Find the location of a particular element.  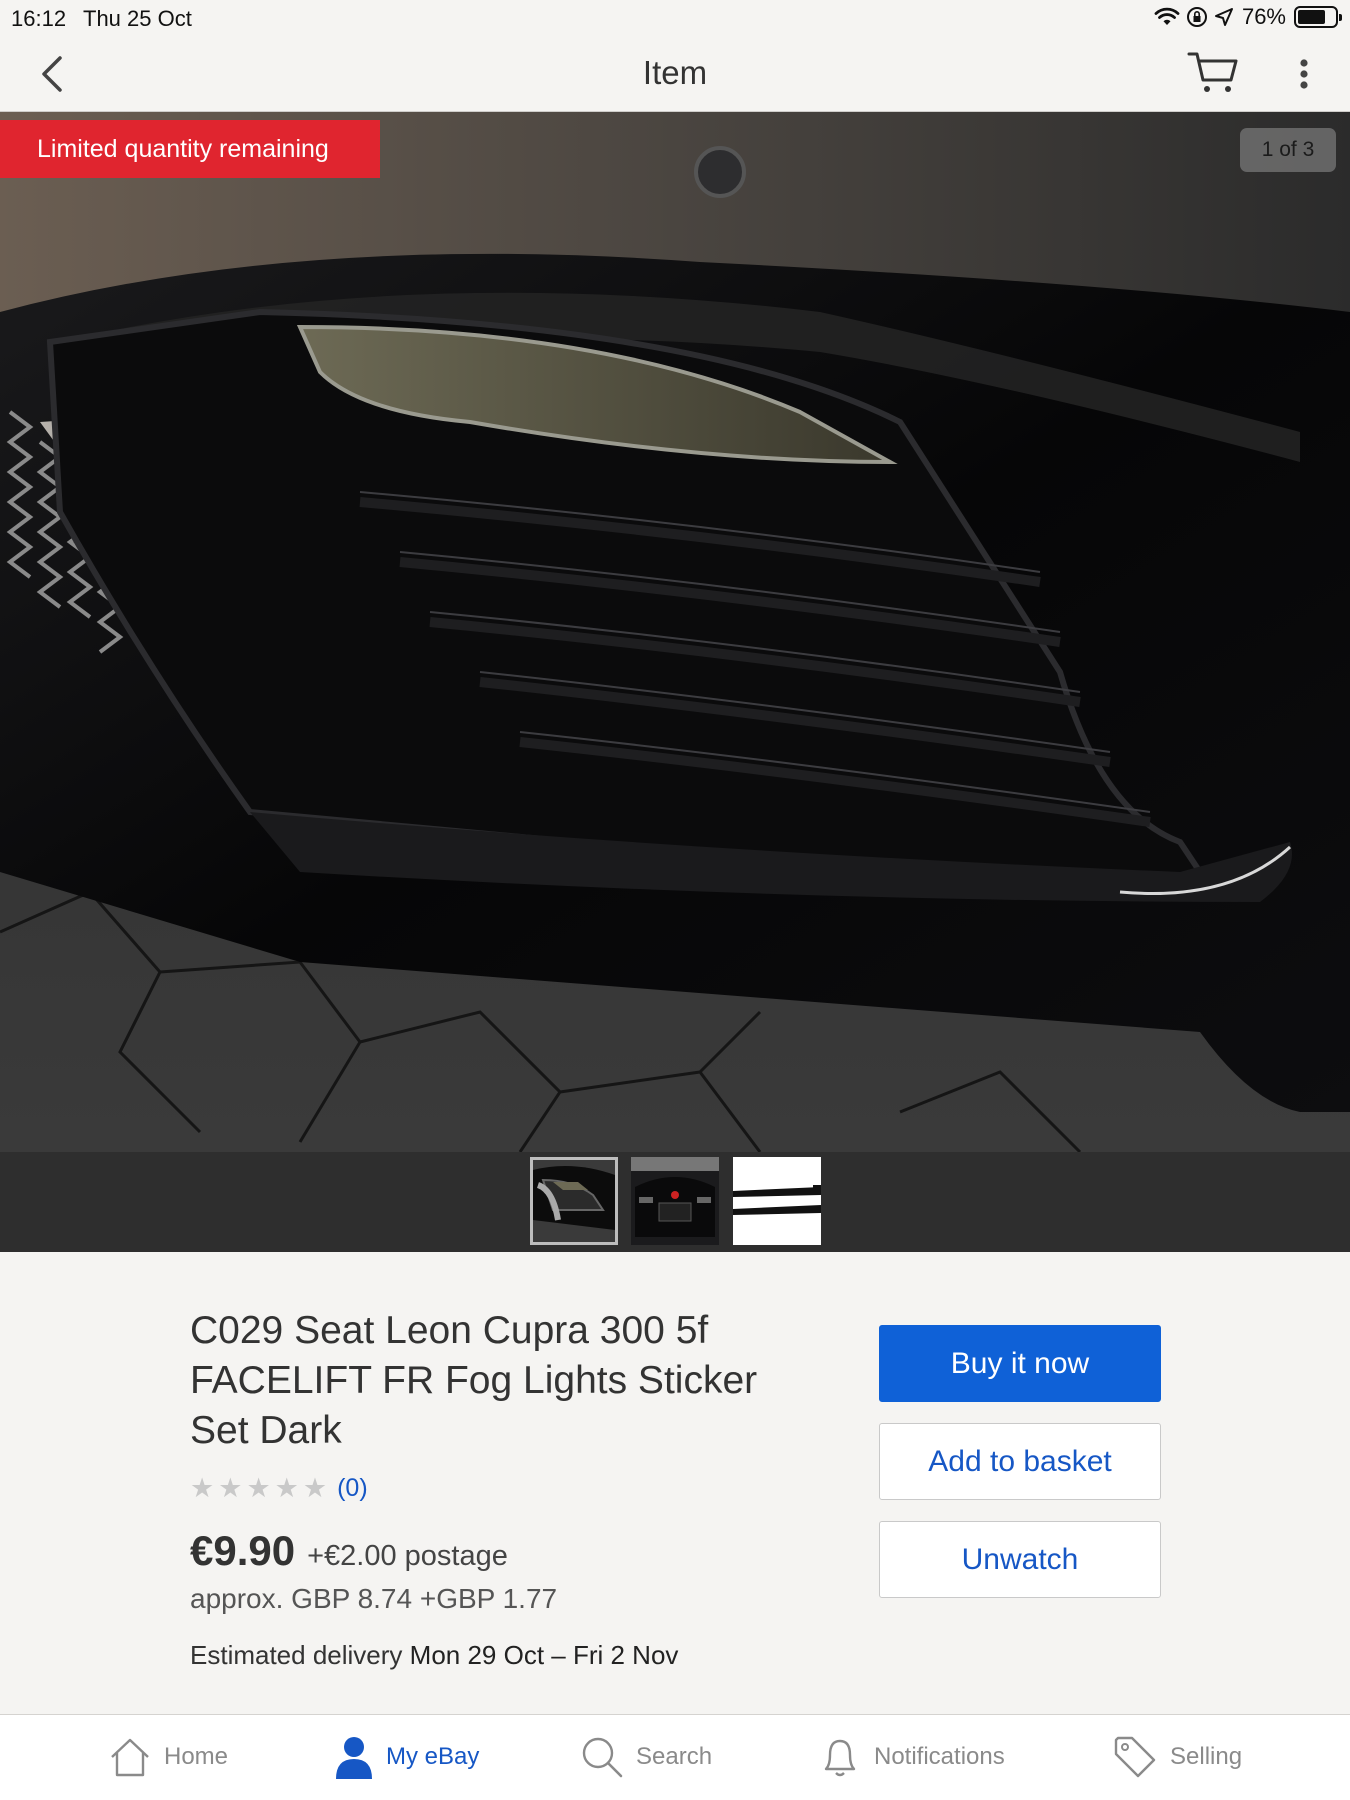

tab-home: Home is located at coordinates (168, 1757).